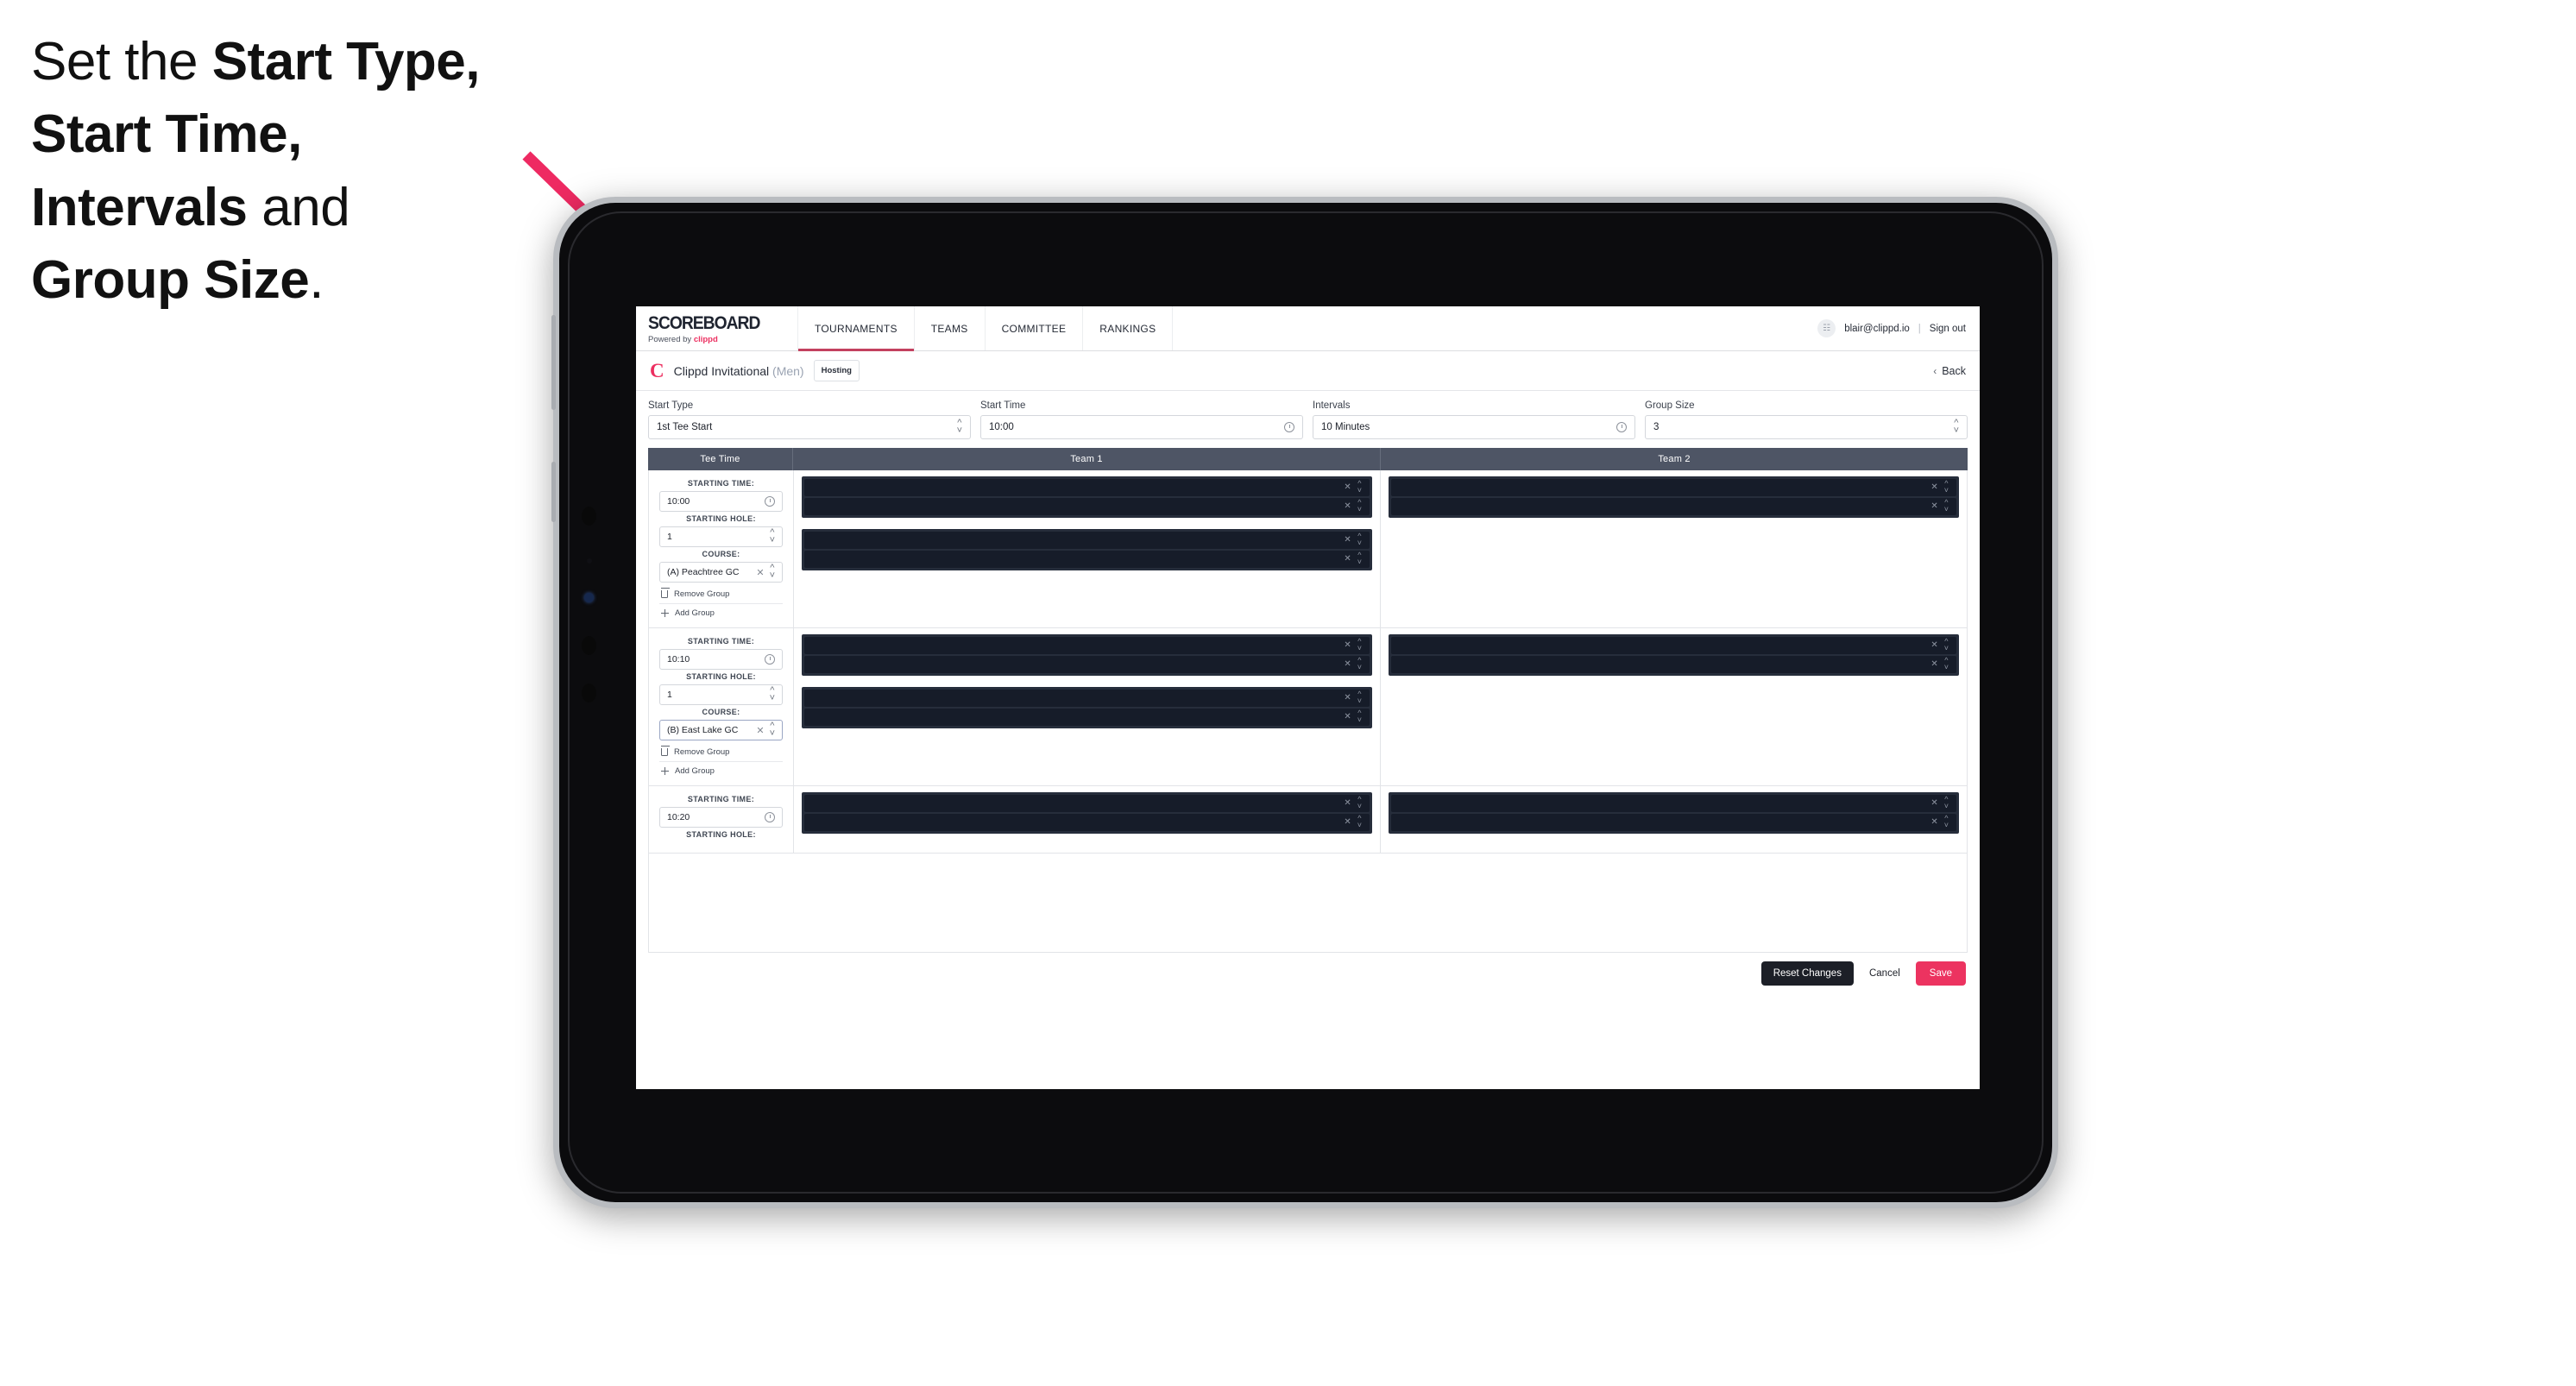 The image size is (2576, 1386). Describe the element at coordinates (1941, 974) in the screenshot. I see `save-button: Save` at that location.